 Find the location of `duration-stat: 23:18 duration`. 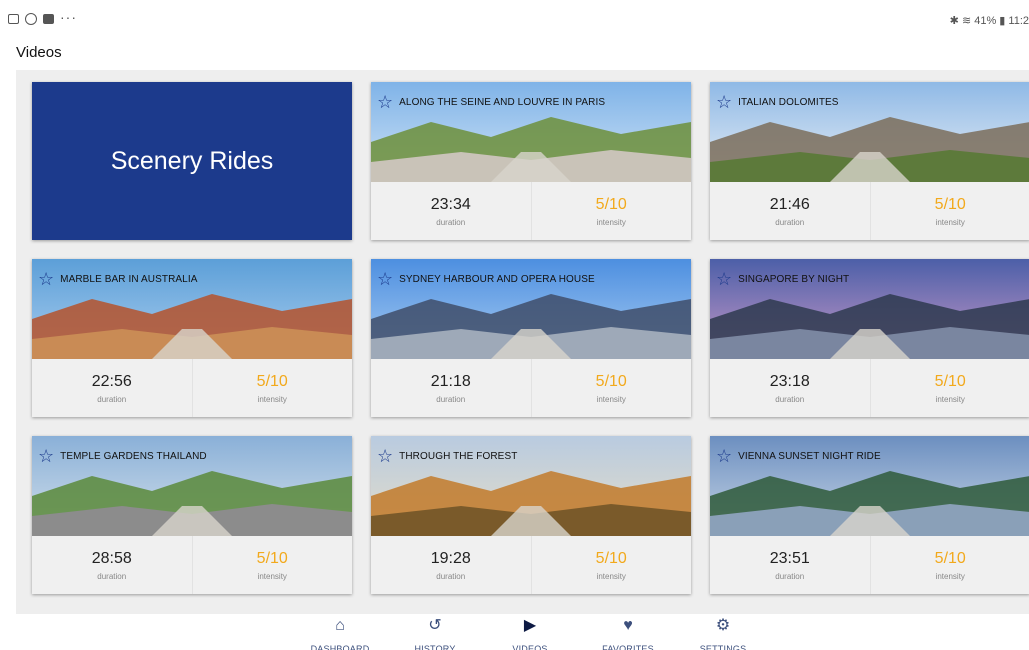

duration-stat: 23:18 duration is located at coordinates (790, 388).